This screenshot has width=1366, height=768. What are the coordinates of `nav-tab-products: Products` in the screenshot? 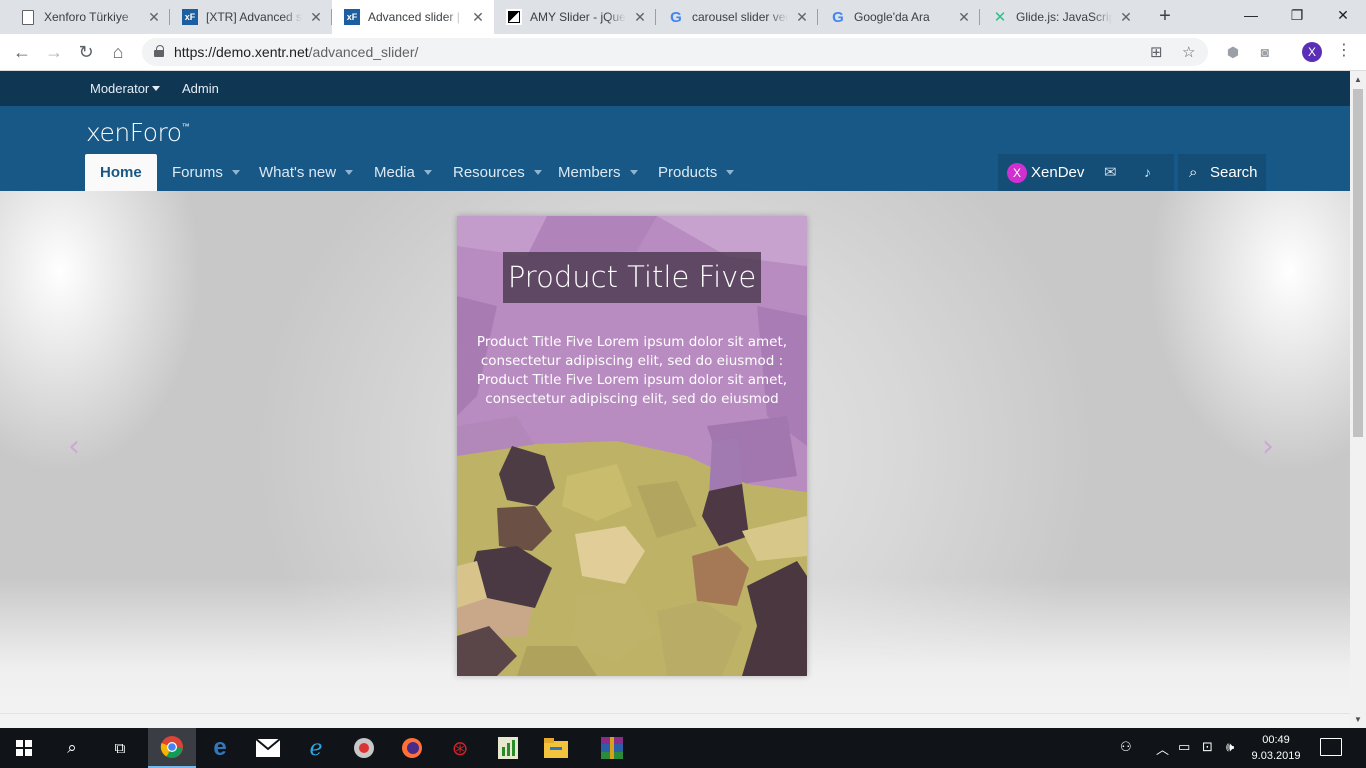 It's located at (696, 172).